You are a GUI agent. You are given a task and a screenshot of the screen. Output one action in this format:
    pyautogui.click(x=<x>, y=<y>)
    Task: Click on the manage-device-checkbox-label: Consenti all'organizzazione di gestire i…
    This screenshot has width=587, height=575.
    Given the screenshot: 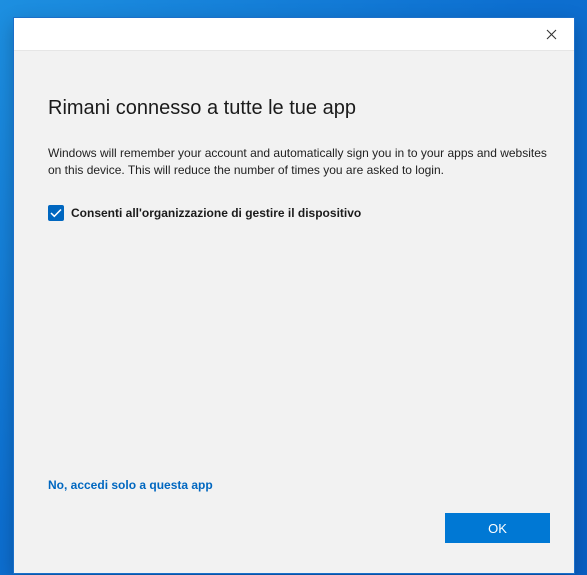 What is the action you would take?
    pyautogui.click(x=216, y=213)
    